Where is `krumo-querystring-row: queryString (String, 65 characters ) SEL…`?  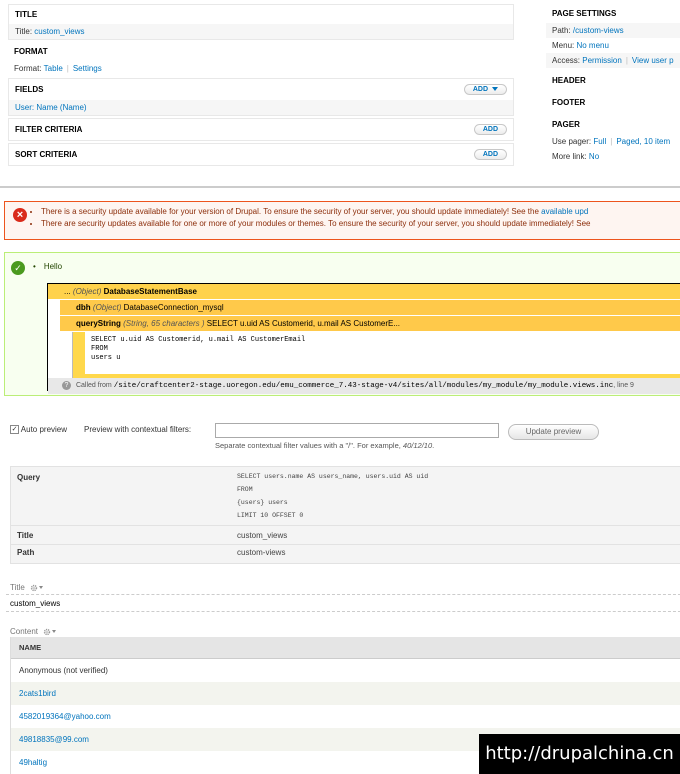
krumo-querystring-row: queryString (String, 65 characters ) SEL… is located at coordinates (370, 324).